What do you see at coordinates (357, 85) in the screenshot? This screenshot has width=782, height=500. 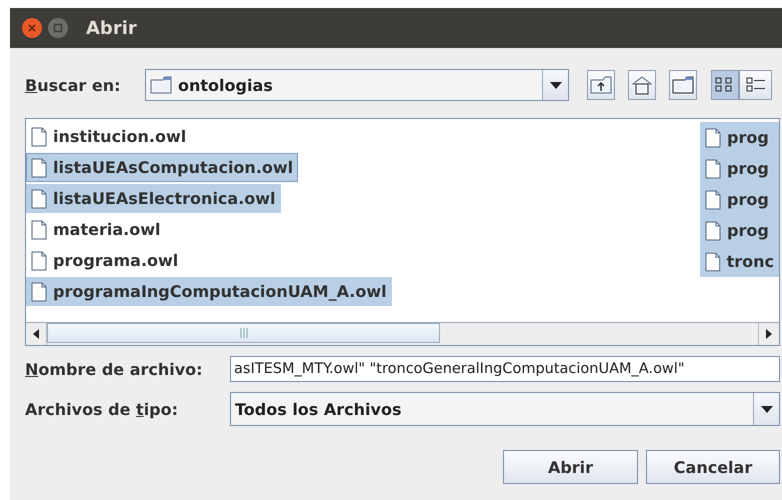 I see `folder-dropdown: ontologias` at bounding box center [357, 85].